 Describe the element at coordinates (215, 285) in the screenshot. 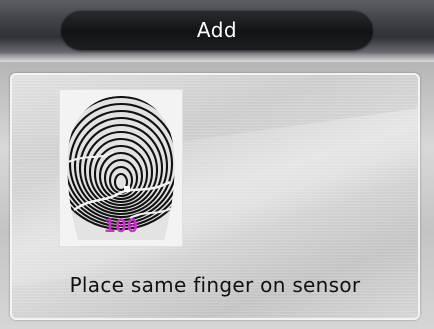

I see `instruction-text: Place same finger on sensor` at that location.